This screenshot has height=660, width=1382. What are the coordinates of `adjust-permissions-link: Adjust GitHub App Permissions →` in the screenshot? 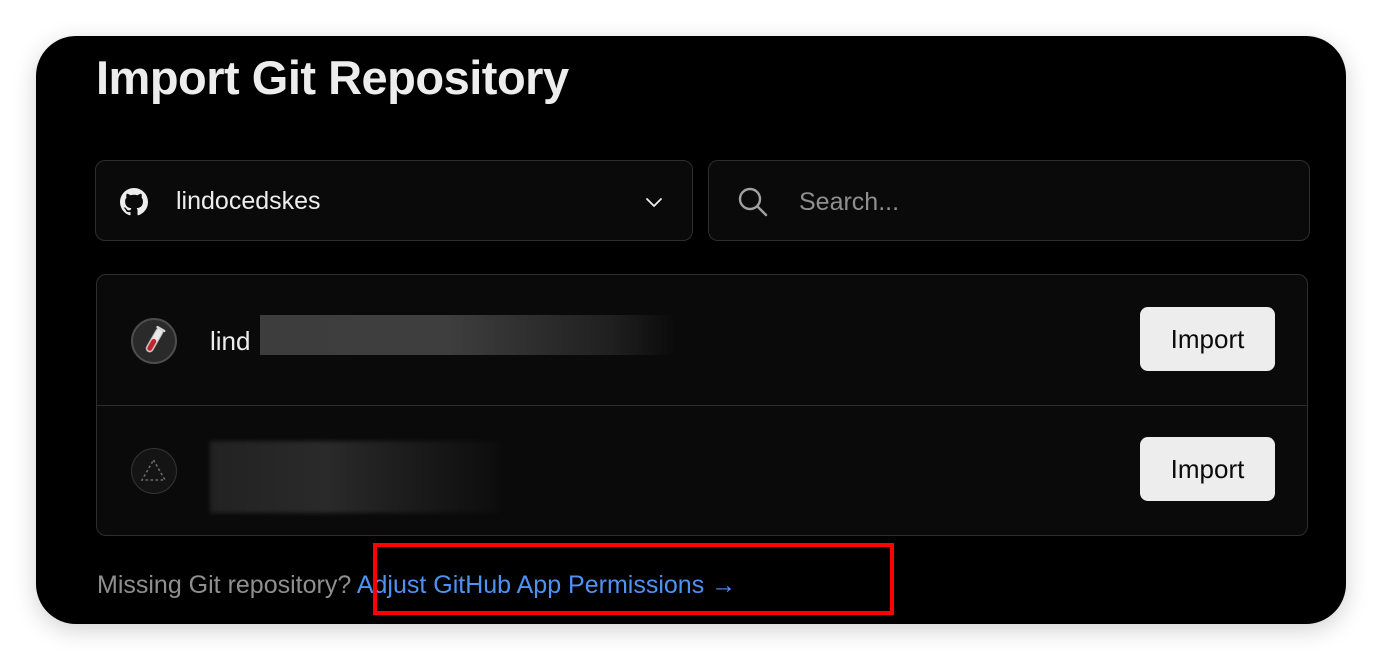 It's located at (546, 585).